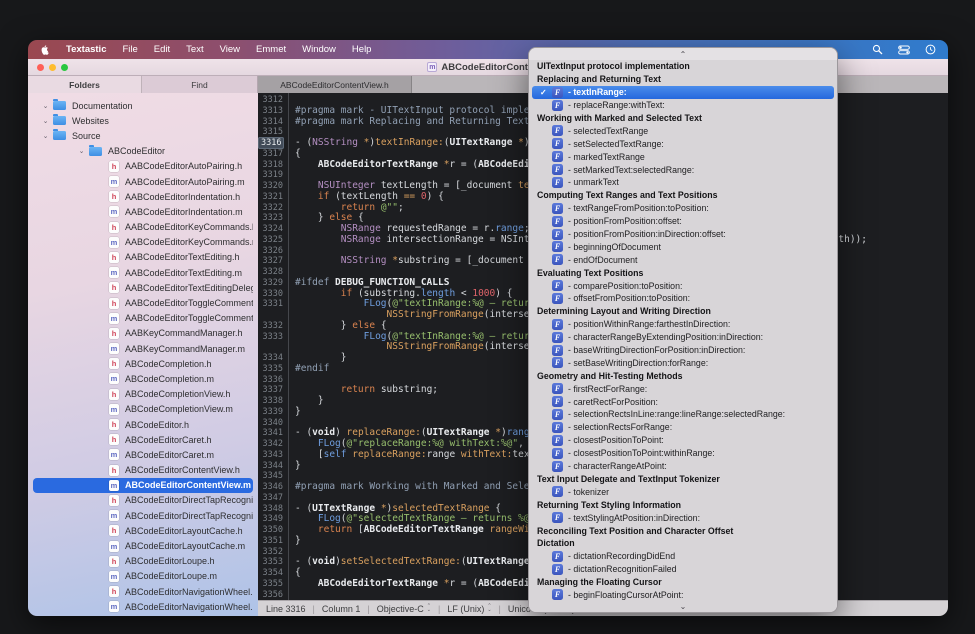 The height and width of the screenshot is (634, 975). I want to click on sidebar-file-abcodeeditorloupe-h: h ABCodeEditorLoupe.h, so click(143, 561).